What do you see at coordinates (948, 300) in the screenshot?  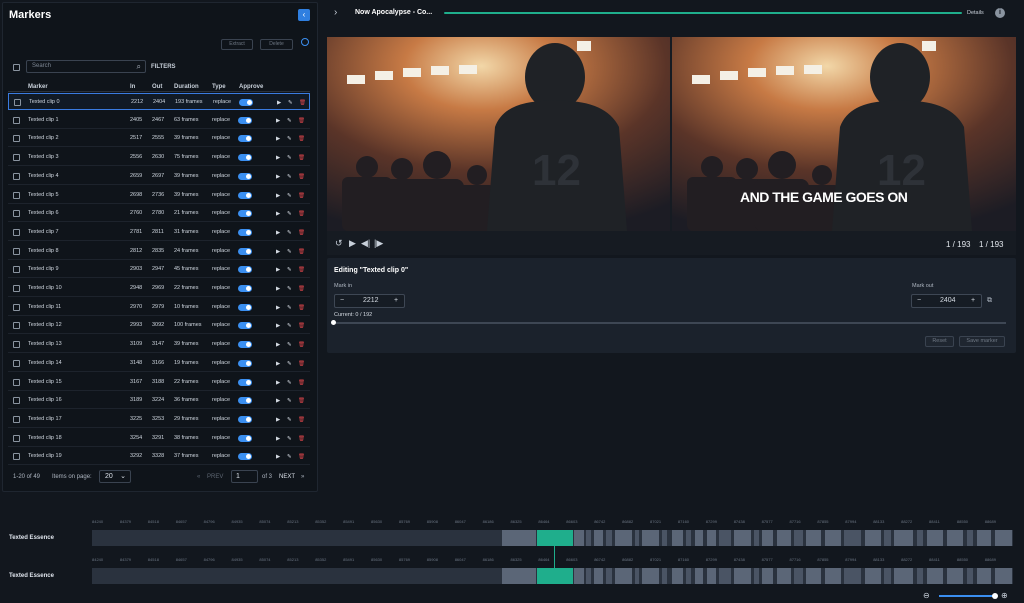 I see `mark-out-value: 2404` at bounding box center [948, 300].